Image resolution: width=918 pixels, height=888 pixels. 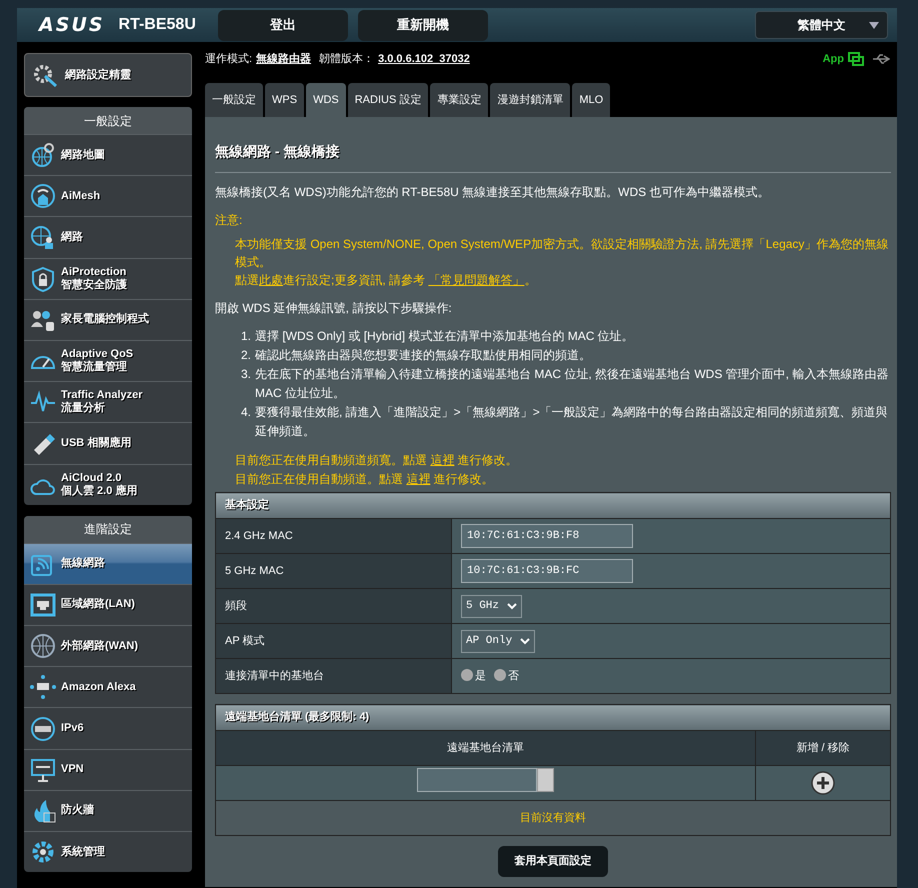 What do you see at coordinates (476, 280) in the screenshot?
I see `text-link: 「常見問題解答」` at bounding box center [476, 280].